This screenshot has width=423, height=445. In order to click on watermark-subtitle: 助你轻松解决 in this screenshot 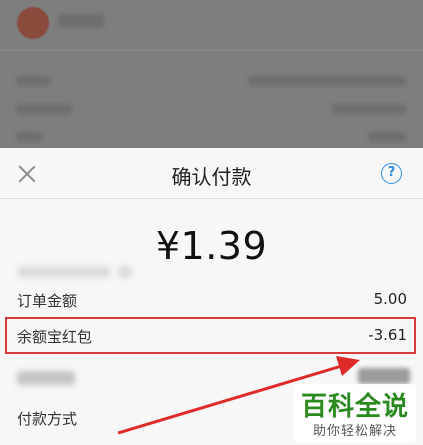, I will do `click(354, 431)`.